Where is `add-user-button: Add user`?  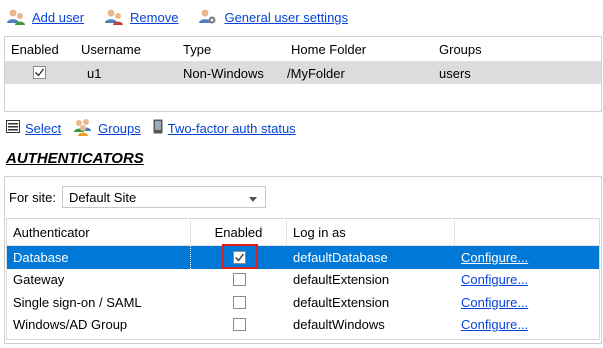 add-user-button: Add user is located at coordinates (45, 17).